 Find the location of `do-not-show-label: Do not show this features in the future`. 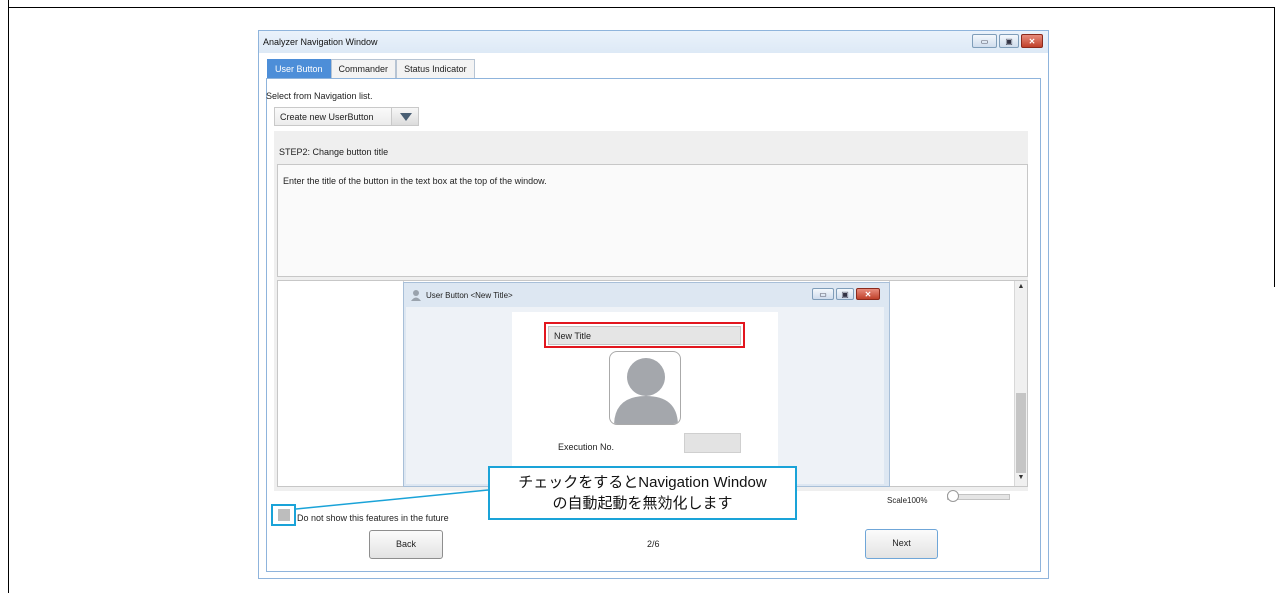

do-not-show-label: Do not show this features in the future is located at coordinates (373, 518).